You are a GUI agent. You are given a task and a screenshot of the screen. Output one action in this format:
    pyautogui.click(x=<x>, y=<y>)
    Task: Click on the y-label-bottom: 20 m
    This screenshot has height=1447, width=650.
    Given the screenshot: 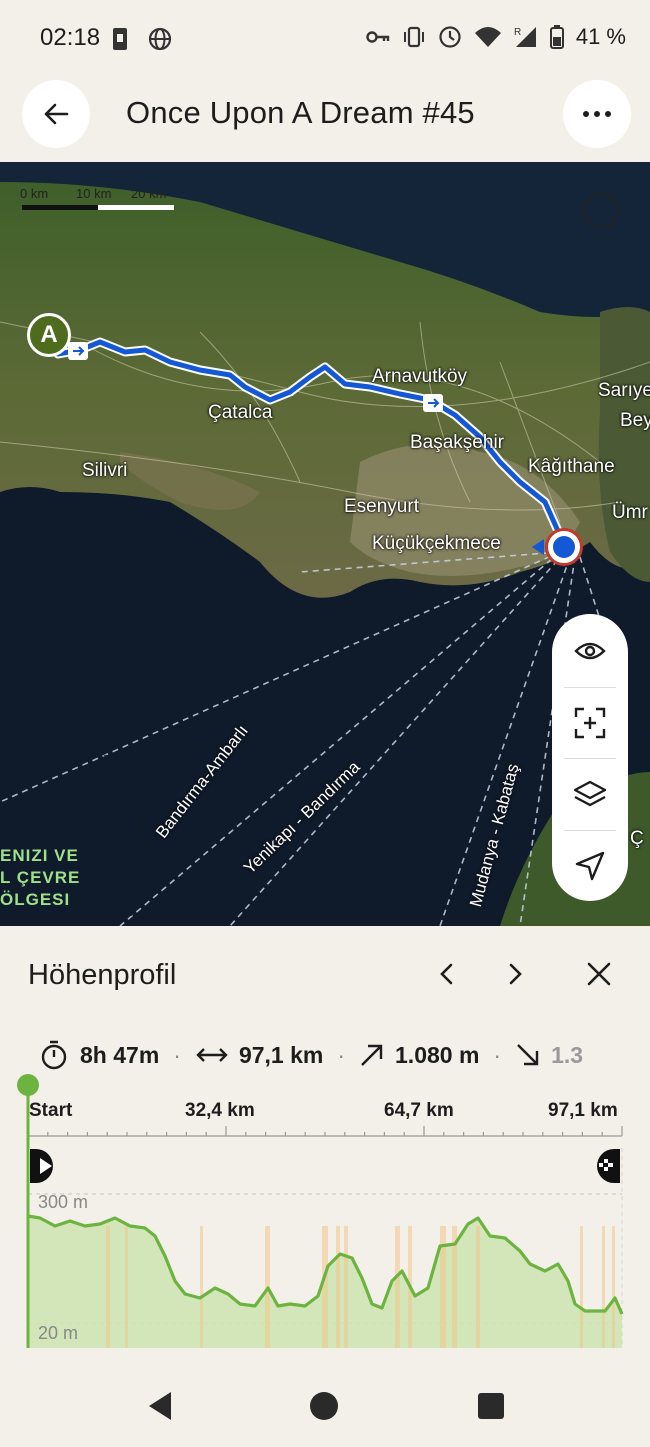 What is the action you would take?
    pyautogui.click(x=58, y=1333)
    